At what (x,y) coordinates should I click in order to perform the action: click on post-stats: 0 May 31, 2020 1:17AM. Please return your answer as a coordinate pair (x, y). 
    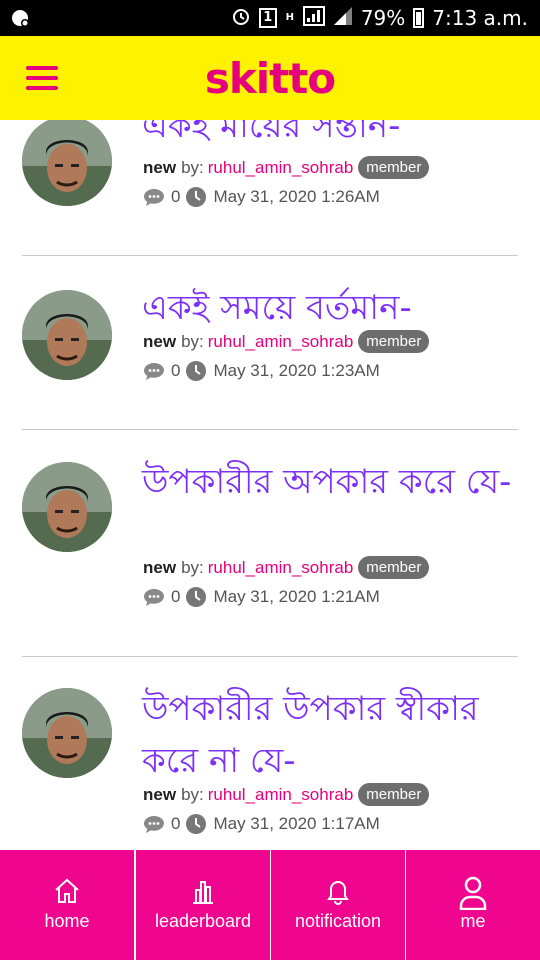
    Looking at the image, I should click on (261, 824).